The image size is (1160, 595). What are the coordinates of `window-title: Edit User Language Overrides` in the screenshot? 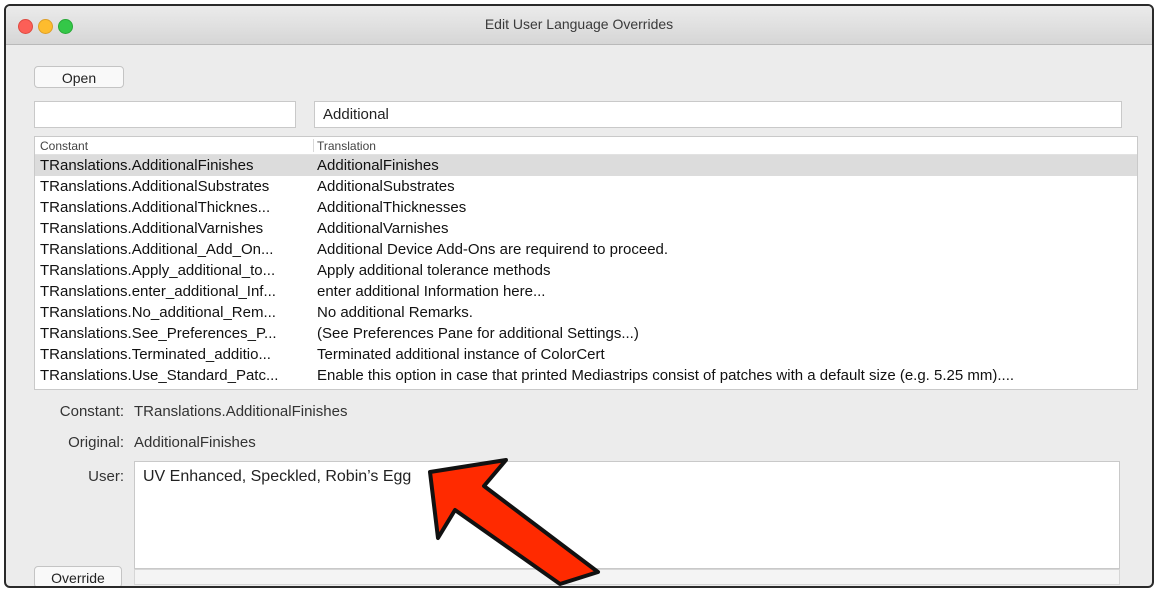 It's located at (579, 24).